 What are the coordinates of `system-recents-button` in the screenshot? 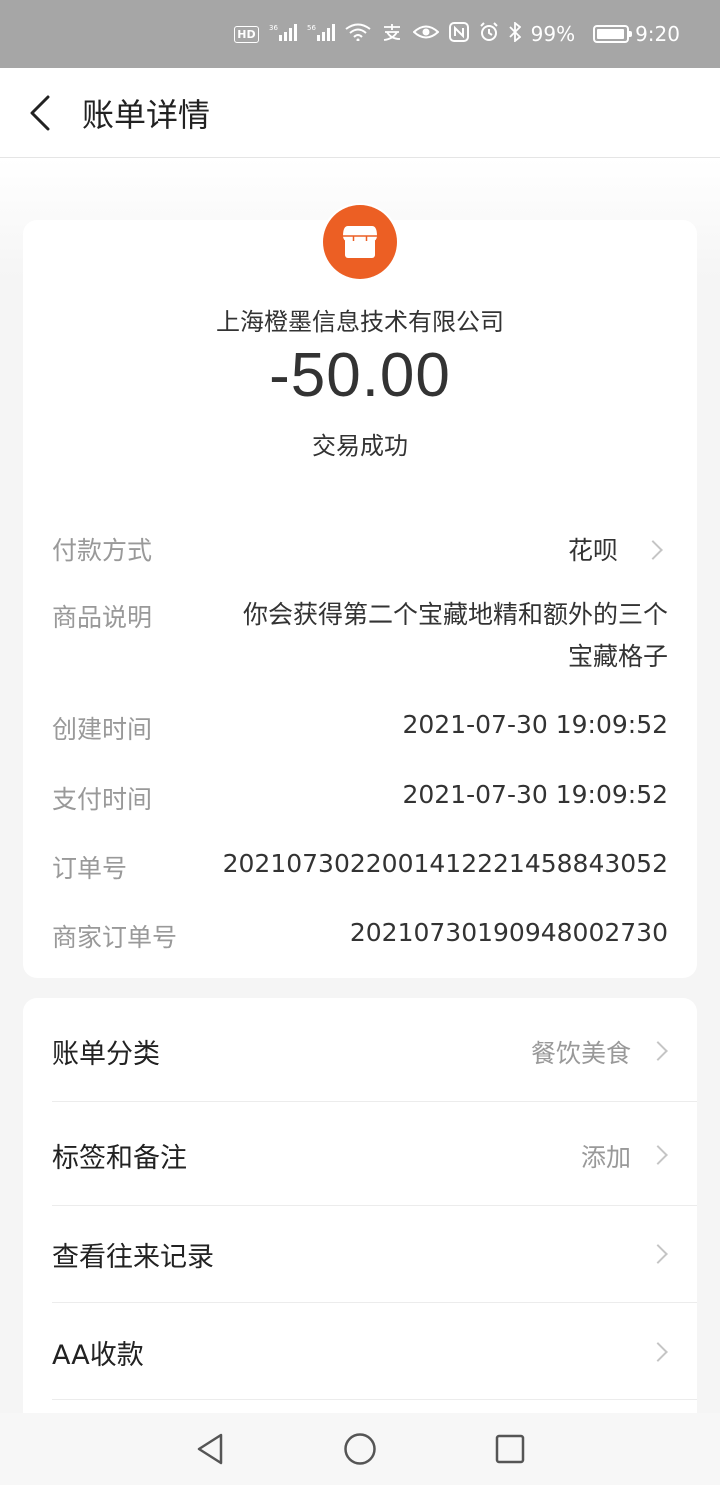 It's located at (510, 1449).